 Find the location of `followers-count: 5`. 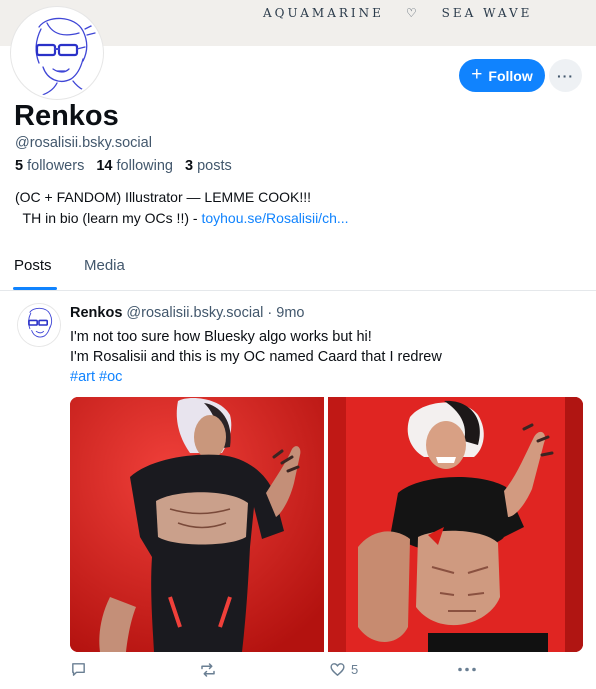

followers-count: 5 is located at coordinates (19, 166).